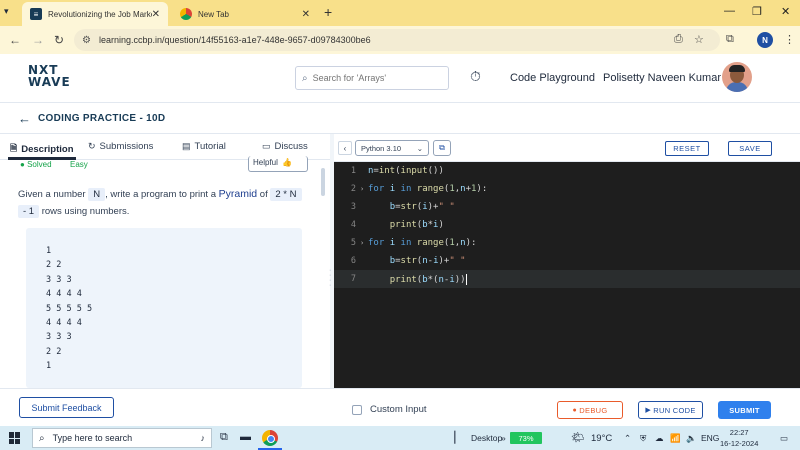 The height and width of the screenshot is (450, 800). I want to click on run-code-button: ▶ RUN CODE, so click(670, 410).